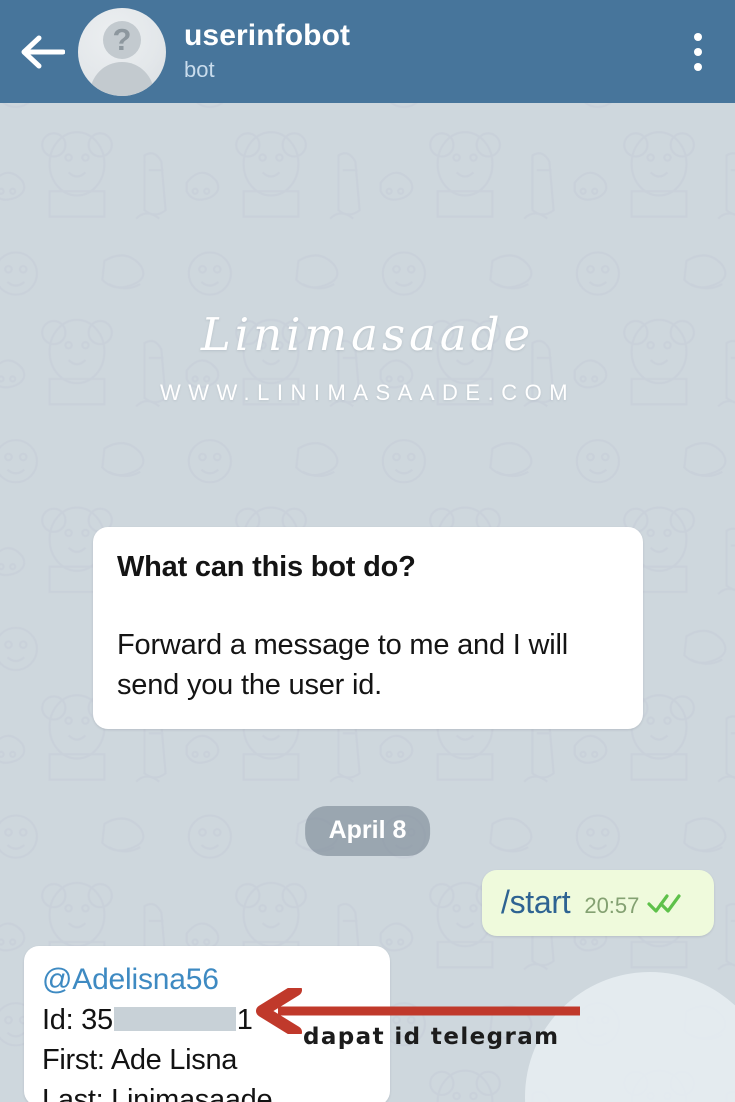 This screenshot has height=1102, width=735. I want to click on double-check-icon, so click(664, 905).